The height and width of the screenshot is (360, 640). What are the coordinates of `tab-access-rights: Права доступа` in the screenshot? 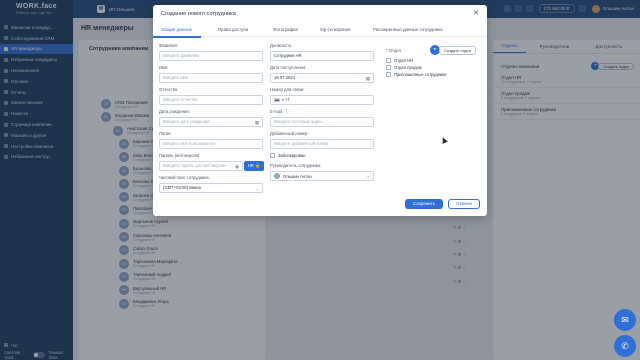 It's located at (233, 29).